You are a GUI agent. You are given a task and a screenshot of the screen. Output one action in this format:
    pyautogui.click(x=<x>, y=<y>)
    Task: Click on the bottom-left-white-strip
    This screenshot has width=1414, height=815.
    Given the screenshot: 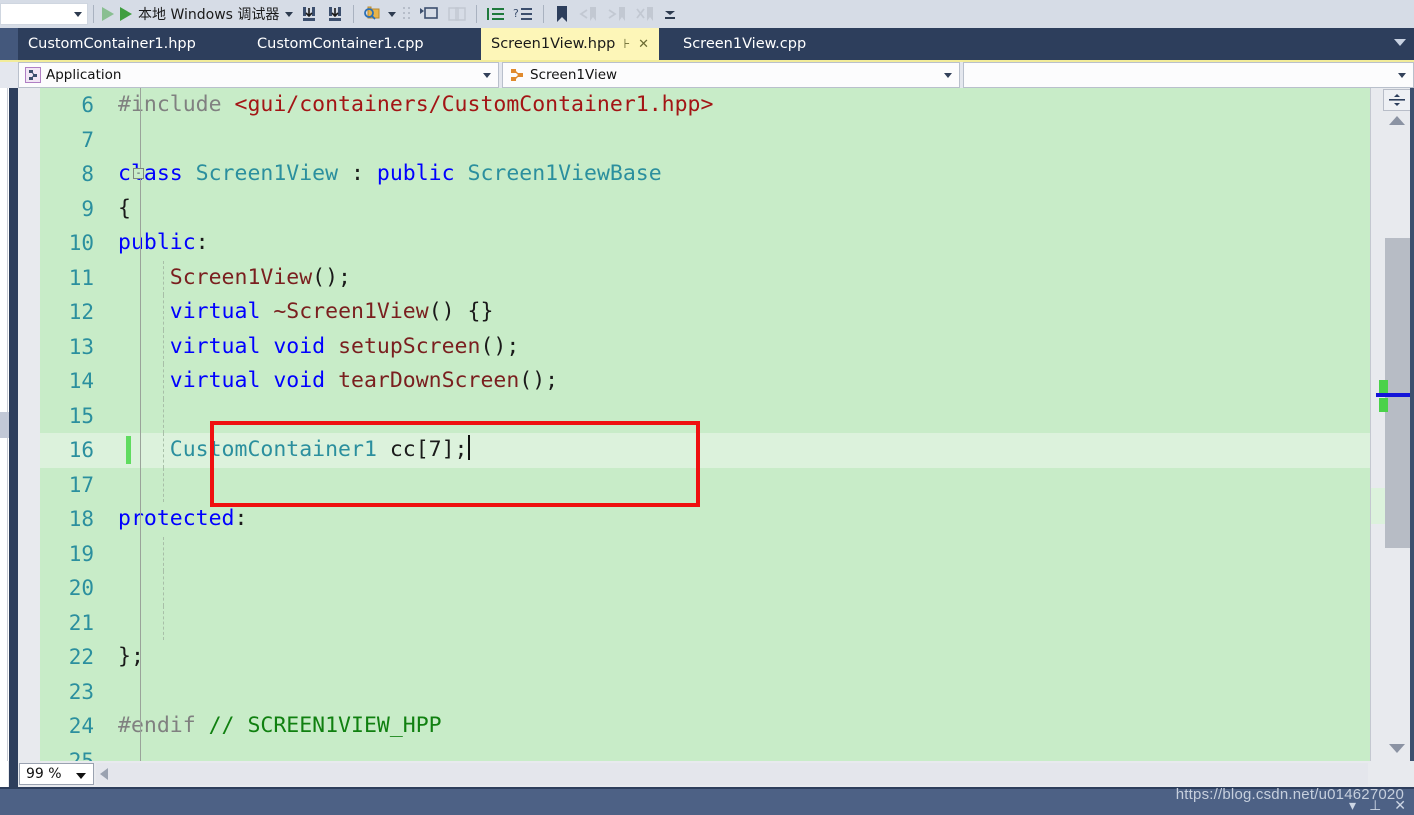 What is the action you would take?
    pyautogui.click(x=4, y=774)
    